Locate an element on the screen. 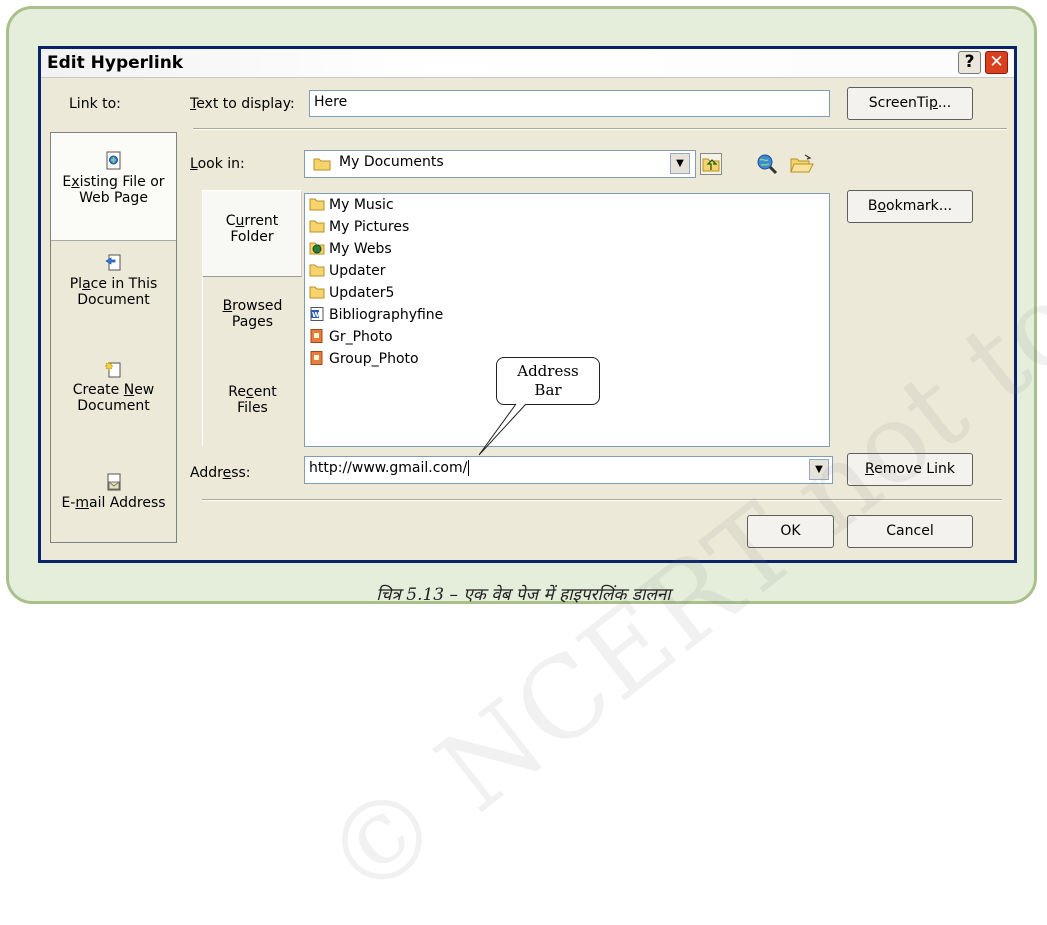  tab-current-folder: Current Folder is located at coordinates (252, 234).